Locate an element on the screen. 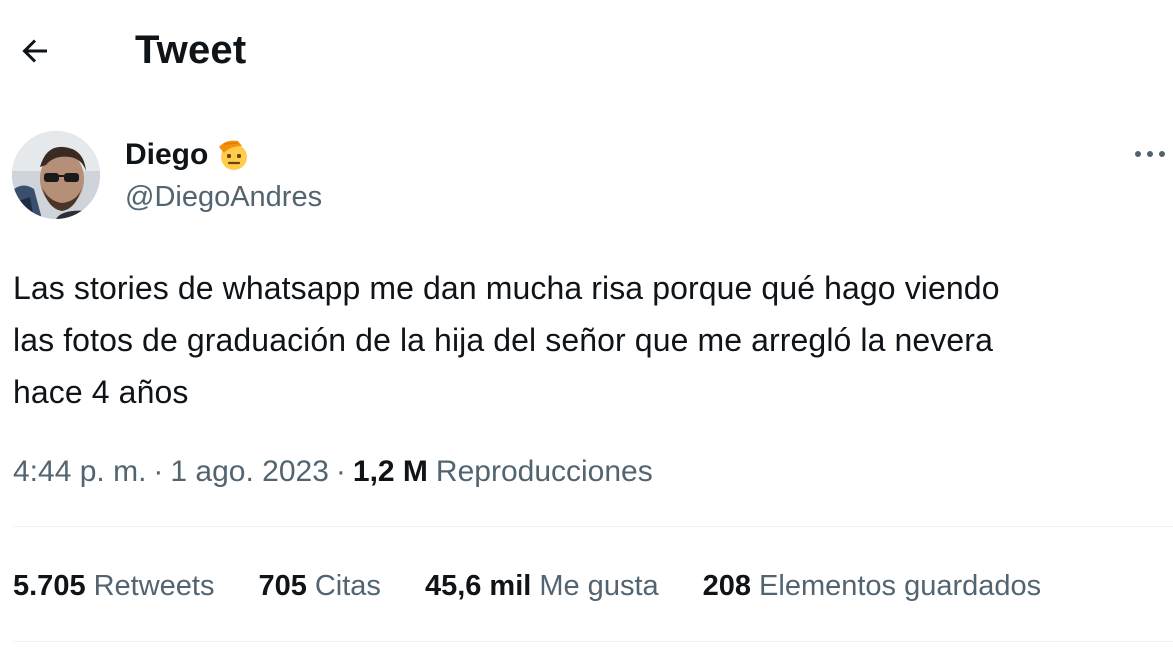 This screenshot has width=1173, height=660. stat-label: Elementos guardados is located at coordinates (900, 585).